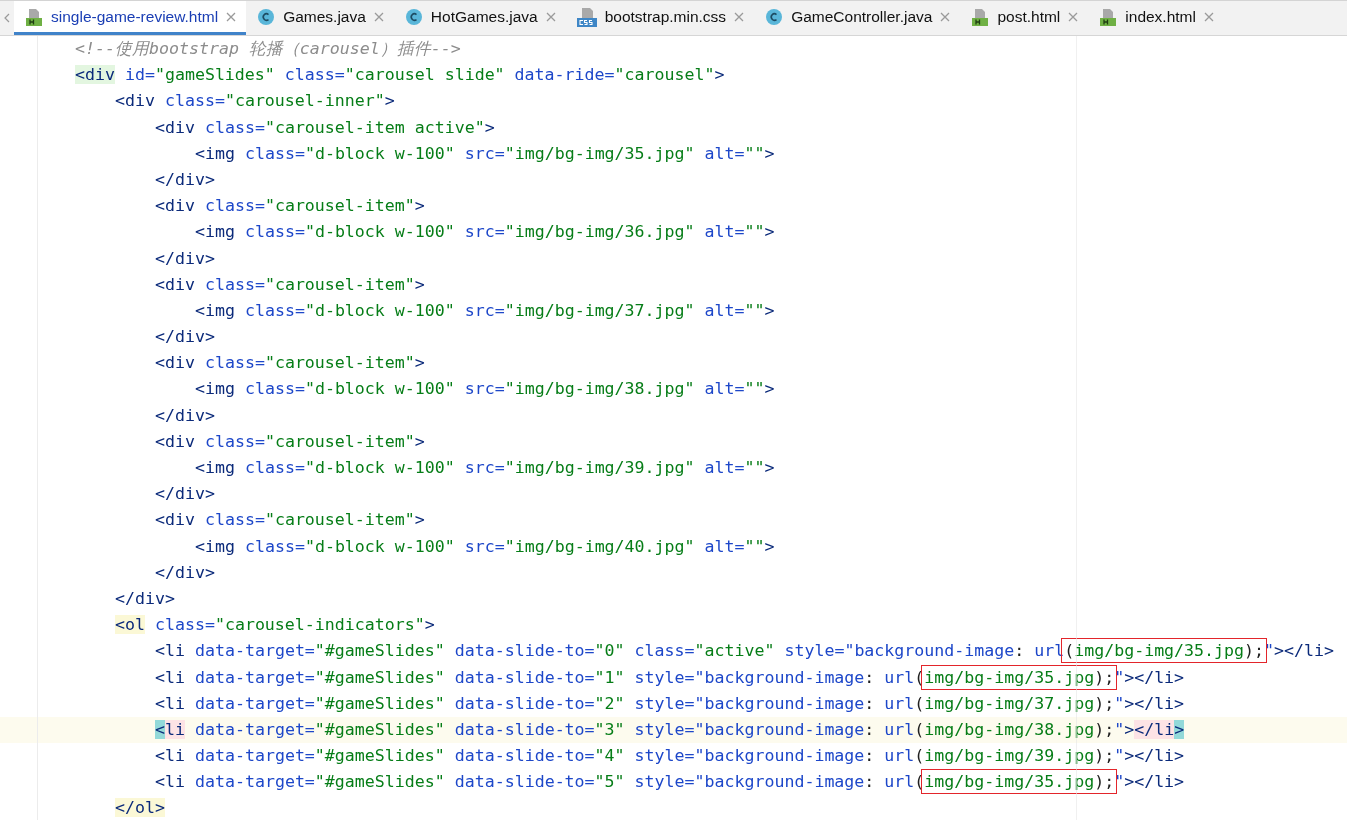 The height and width of the screenshot is (820, 1347). I want to click on editor-tab: single-game-review.html, so click(130, 18).